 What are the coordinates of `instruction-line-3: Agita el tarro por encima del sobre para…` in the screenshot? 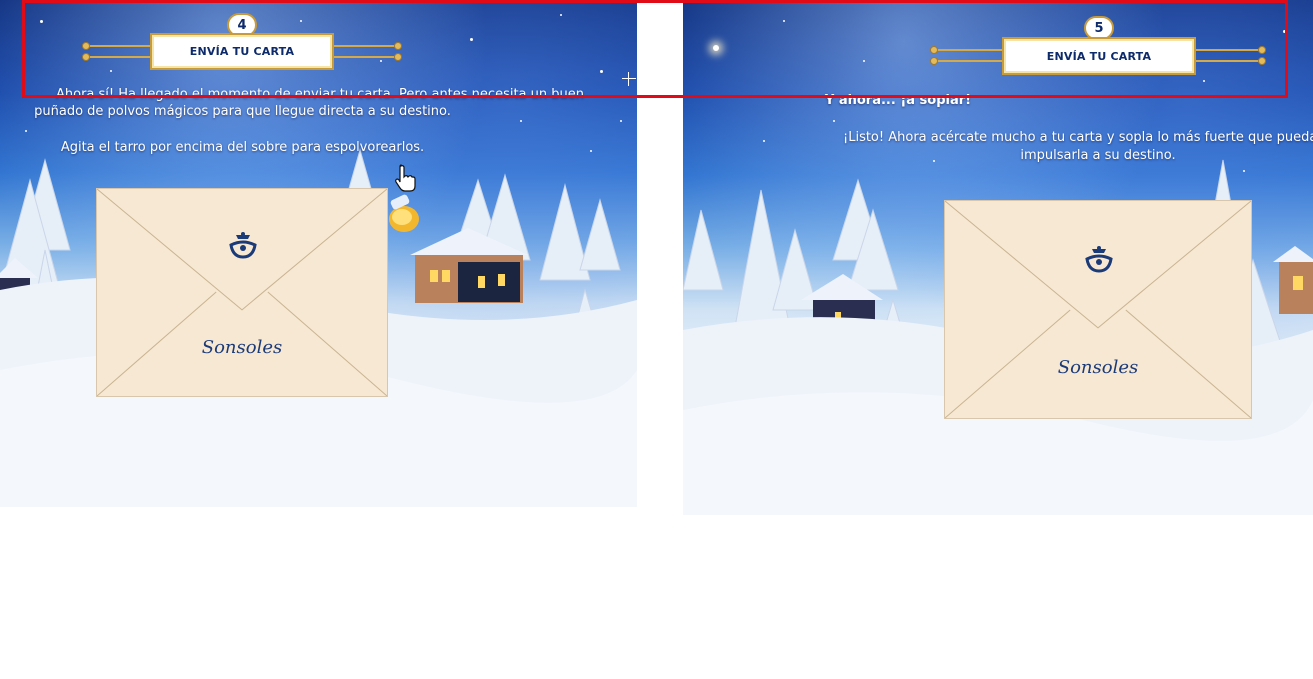 It's located at (242, 147).